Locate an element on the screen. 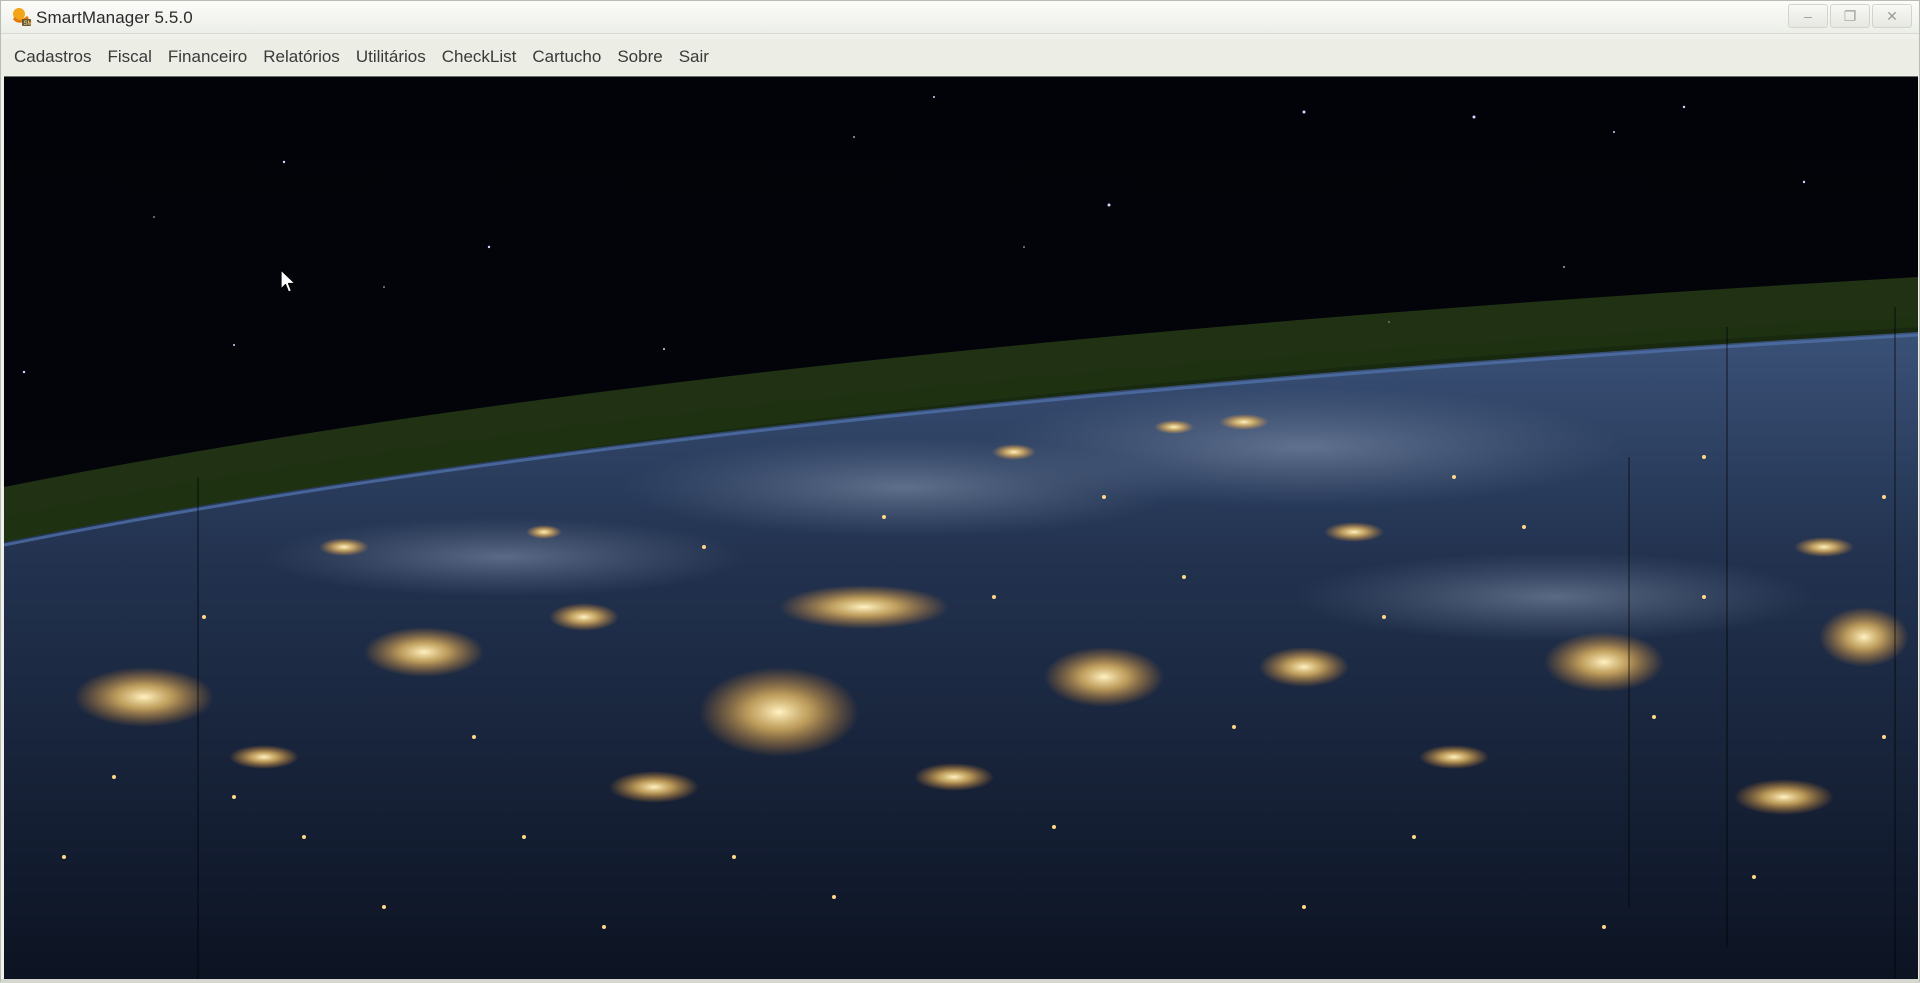 Image resolution: width=1920 pixels, height=983 pixels. maximize-button: ❐ is located at coordinates (1850, 16).